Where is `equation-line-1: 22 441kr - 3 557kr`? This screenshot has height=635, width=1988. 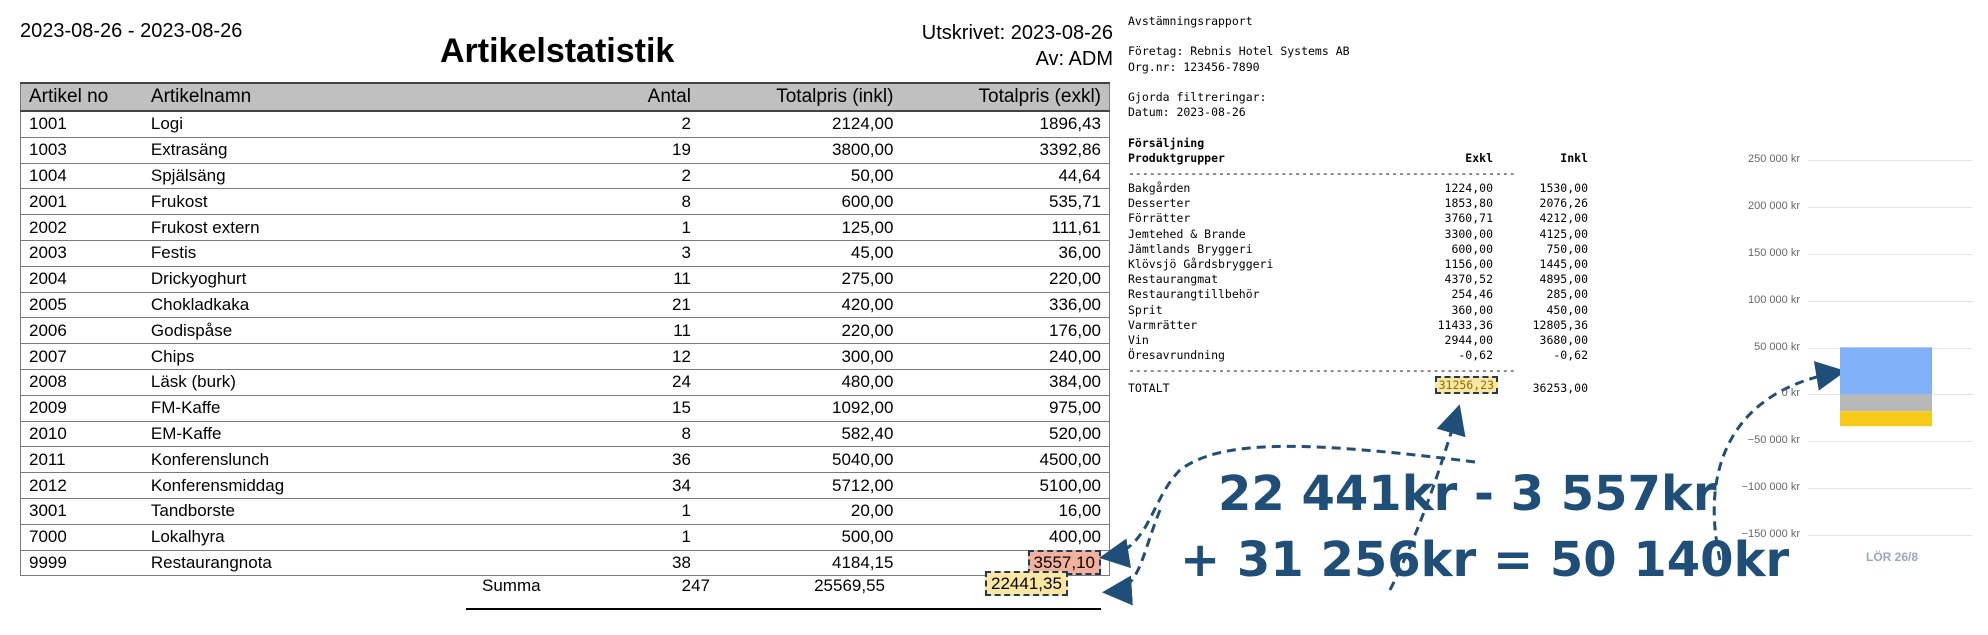
equation-line-1: 22 441kr - 3 557kr is located at coordinates (1467, 494).